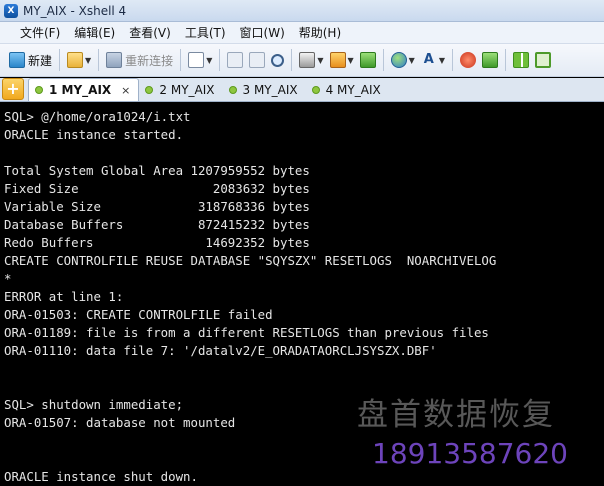 Image resolution: width=604 pixels, height=486 pixels. I want to click on search-icon, so click(278, 60).